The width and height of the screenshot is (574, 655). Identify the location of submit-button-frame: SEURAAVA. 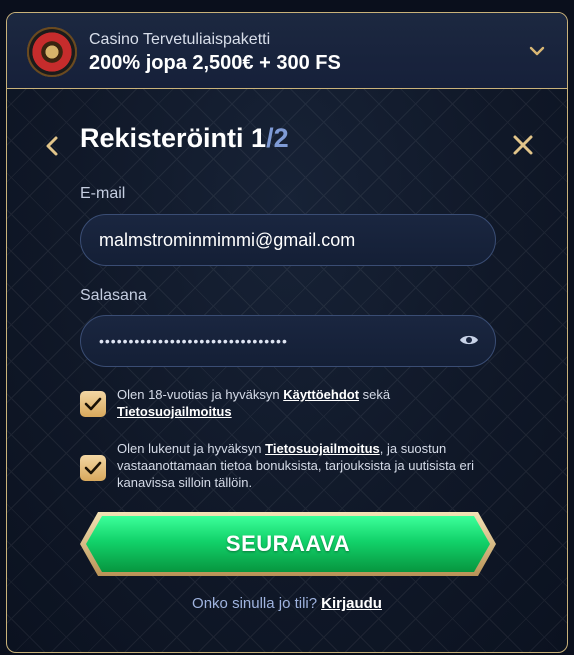
(288, 544).